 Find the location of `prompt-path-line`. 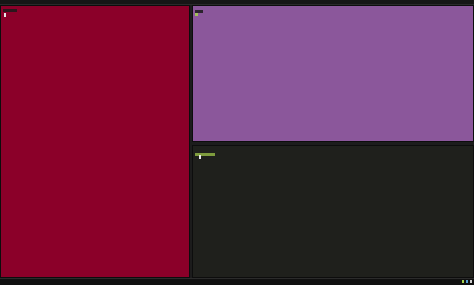

prompt-path-line is located at coordinates (205, 154).